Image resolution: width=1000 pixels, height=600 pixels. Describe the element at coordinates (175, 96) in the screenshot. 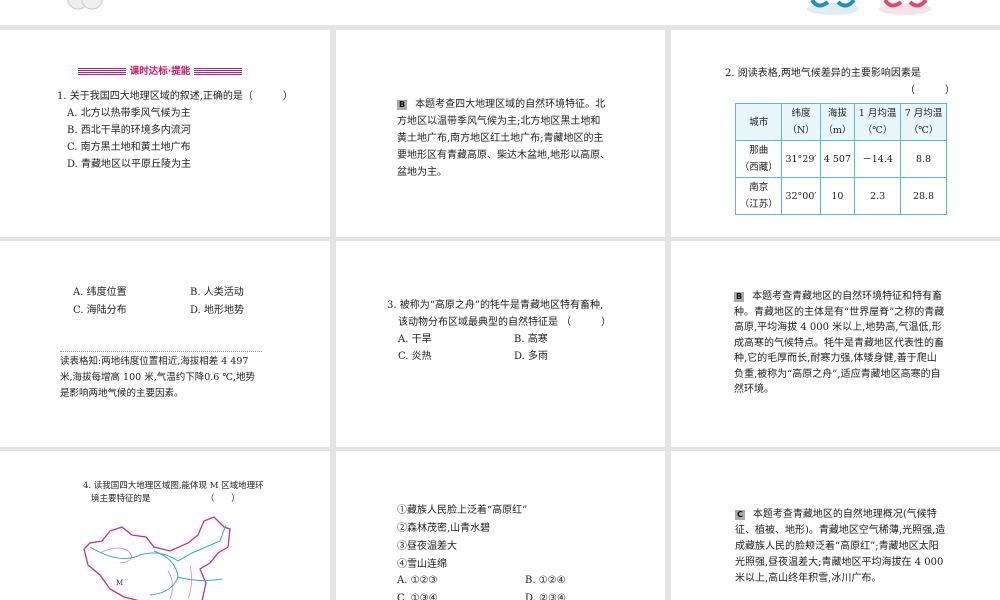

I see `q1-stem: 1. 关于我国四大地理区域的叙述,正确的是（ ）` at that location.